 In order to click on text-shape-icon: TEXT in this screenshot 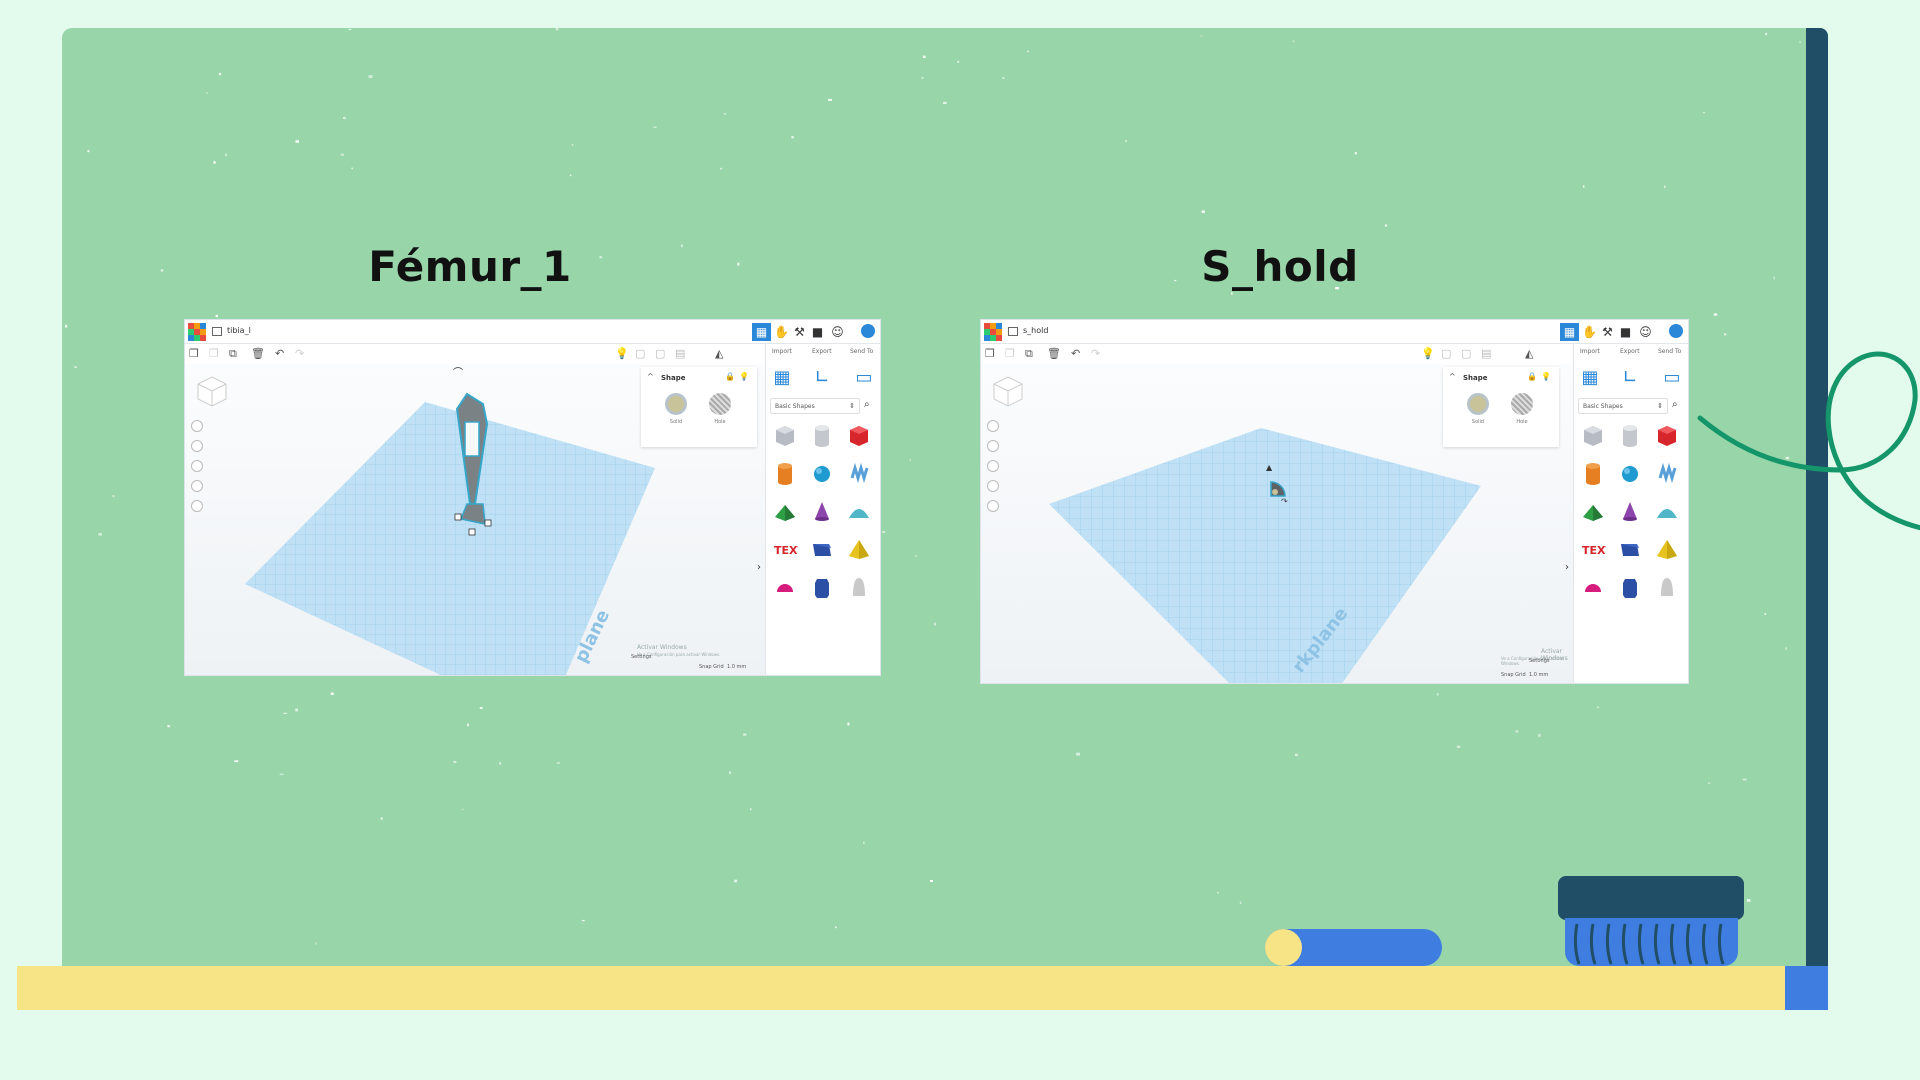, I will do `click(788, 549)`.